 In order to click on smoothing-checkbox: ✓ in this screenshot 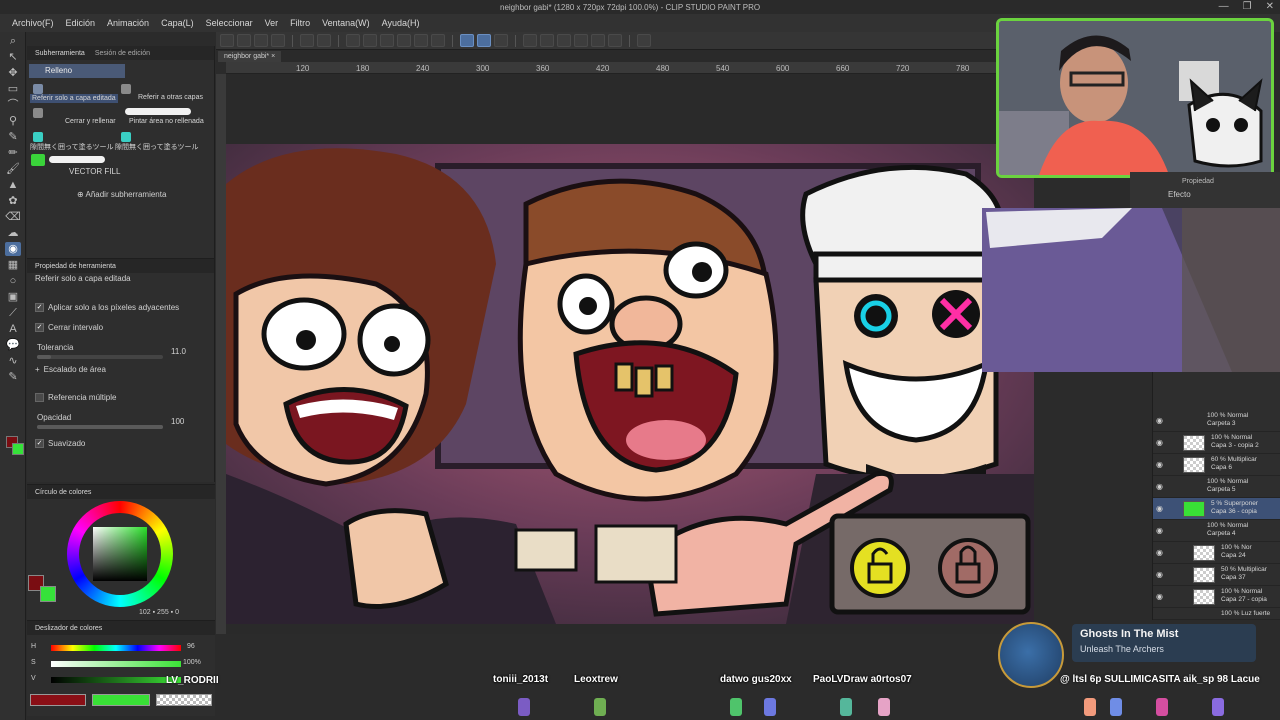, I will do `click(39, 443)`.